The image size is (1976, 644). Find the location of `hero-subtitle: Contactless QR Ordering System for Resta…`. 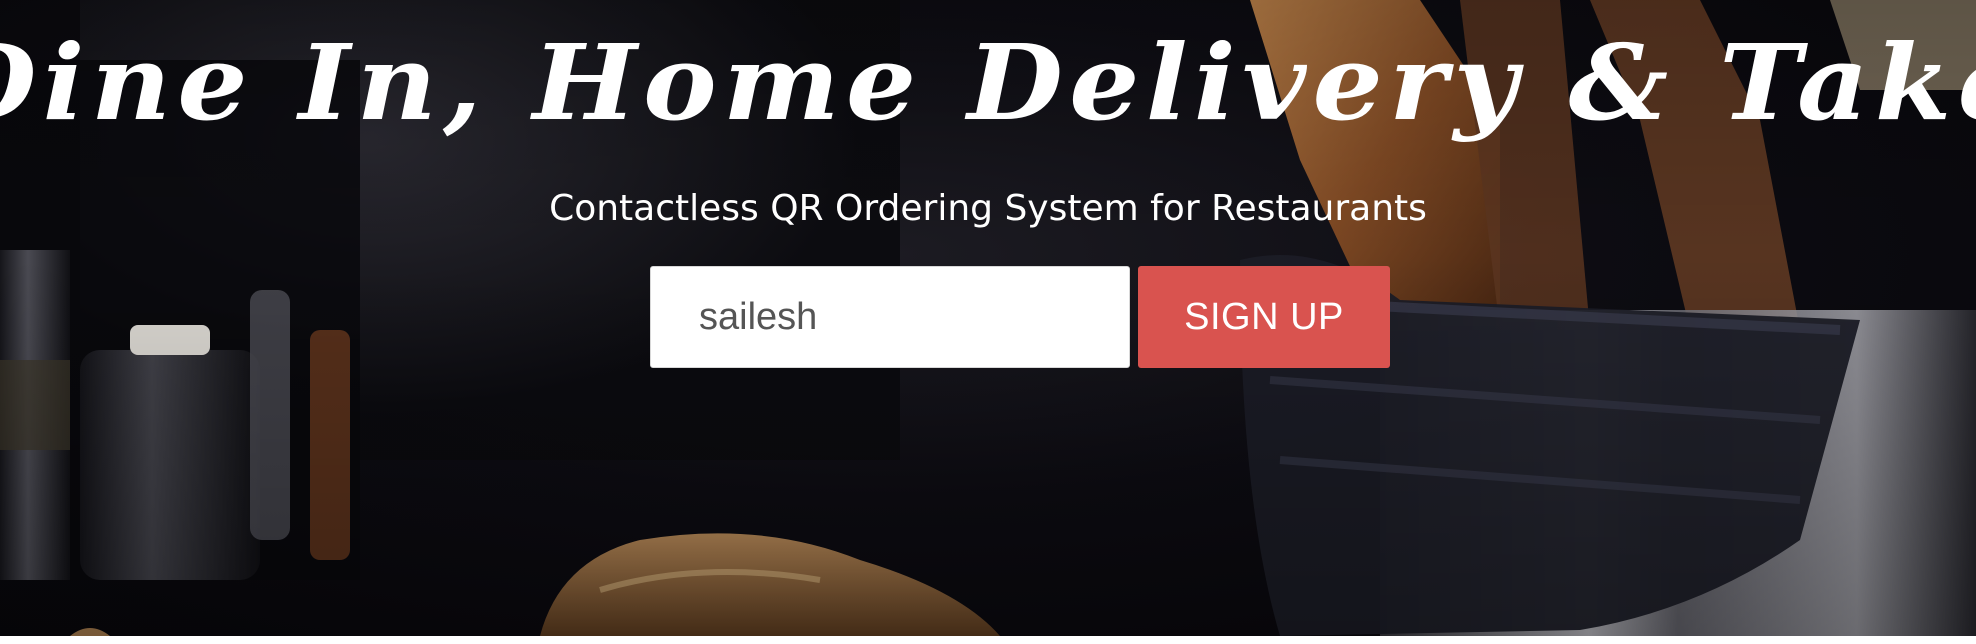

hero-subtitle: Contactless QR Ordering System for Resta… is located at coordinates (988, 208).